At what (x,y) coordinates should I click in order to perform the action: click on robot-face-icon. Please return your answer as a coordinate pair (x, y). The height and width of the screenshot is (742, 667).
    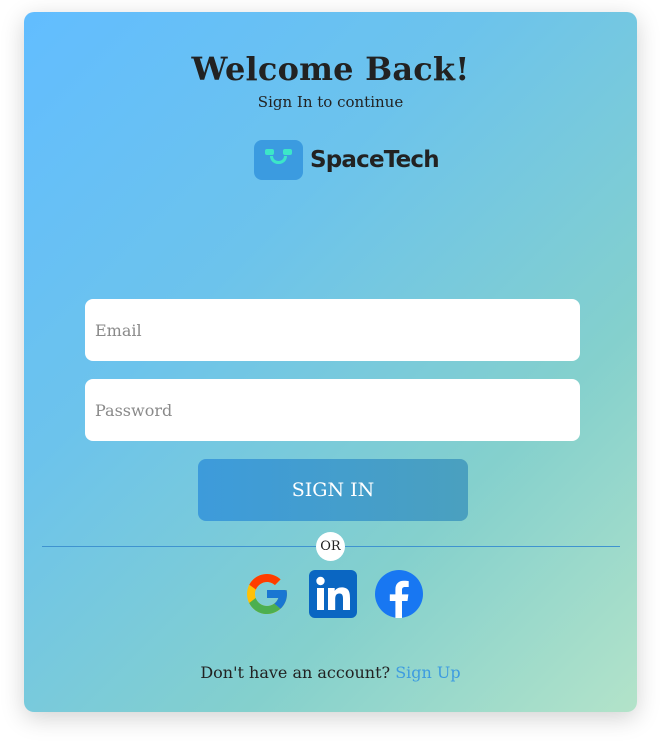
    Looking at the image, I should click on (278, 160).